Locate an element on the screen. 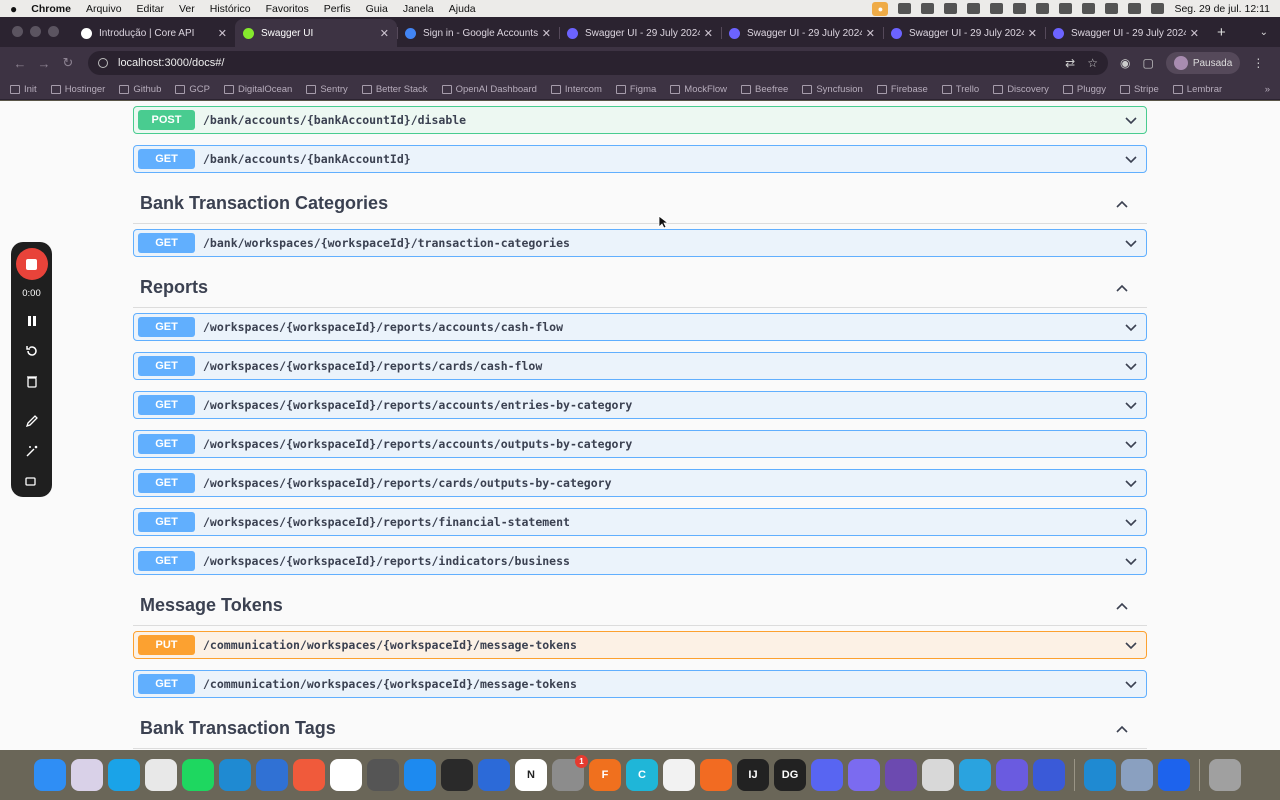 This screenshot has height=800, width=1280. dock-app-24-icon is located at coordinates (901, 775).